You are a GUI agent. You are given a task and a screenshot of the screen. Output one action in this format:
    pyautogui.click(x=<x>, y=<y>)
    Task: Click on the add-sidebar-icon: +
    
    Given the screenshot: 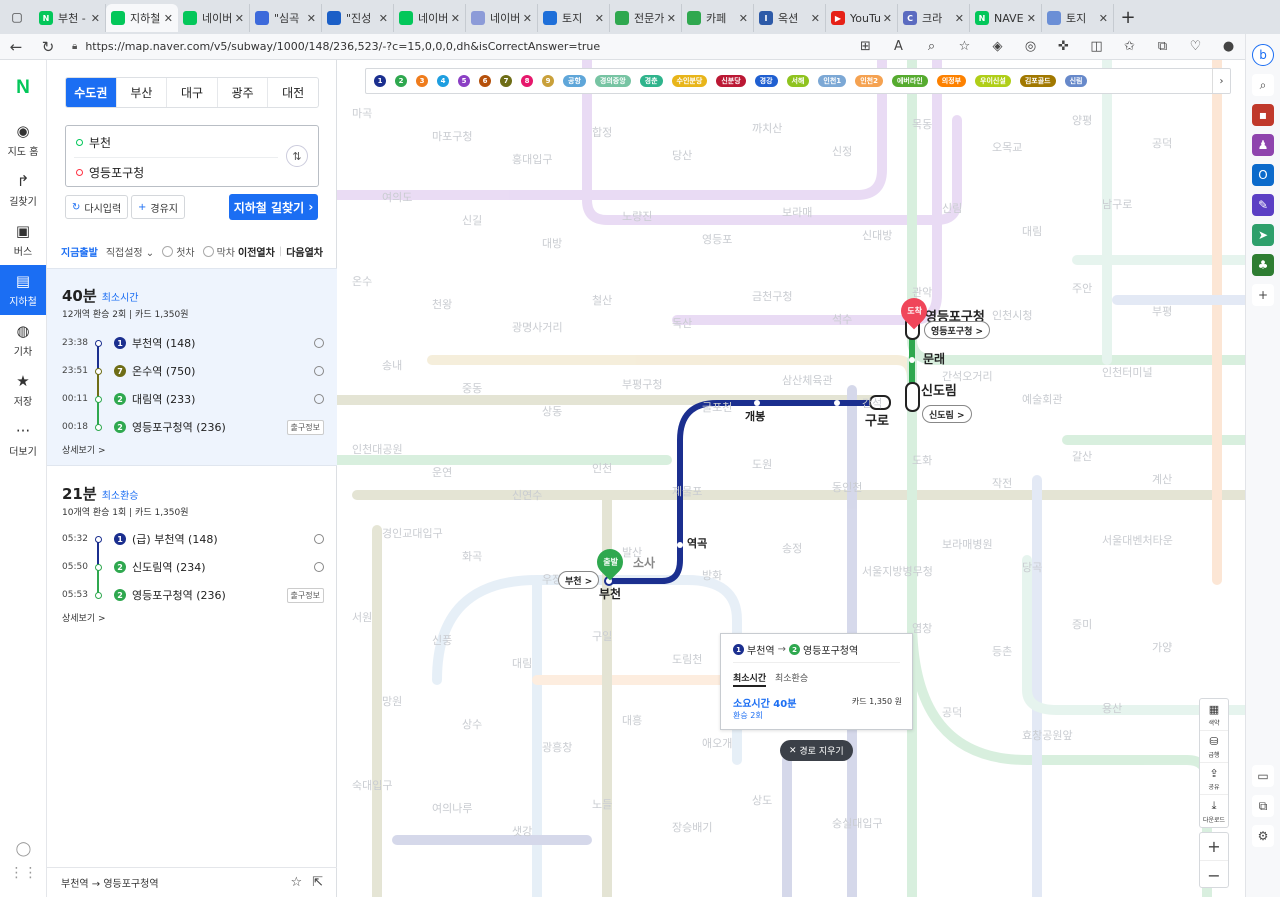 What is the action you would take?
    pyautogui.click(x=1263, y=295)
    